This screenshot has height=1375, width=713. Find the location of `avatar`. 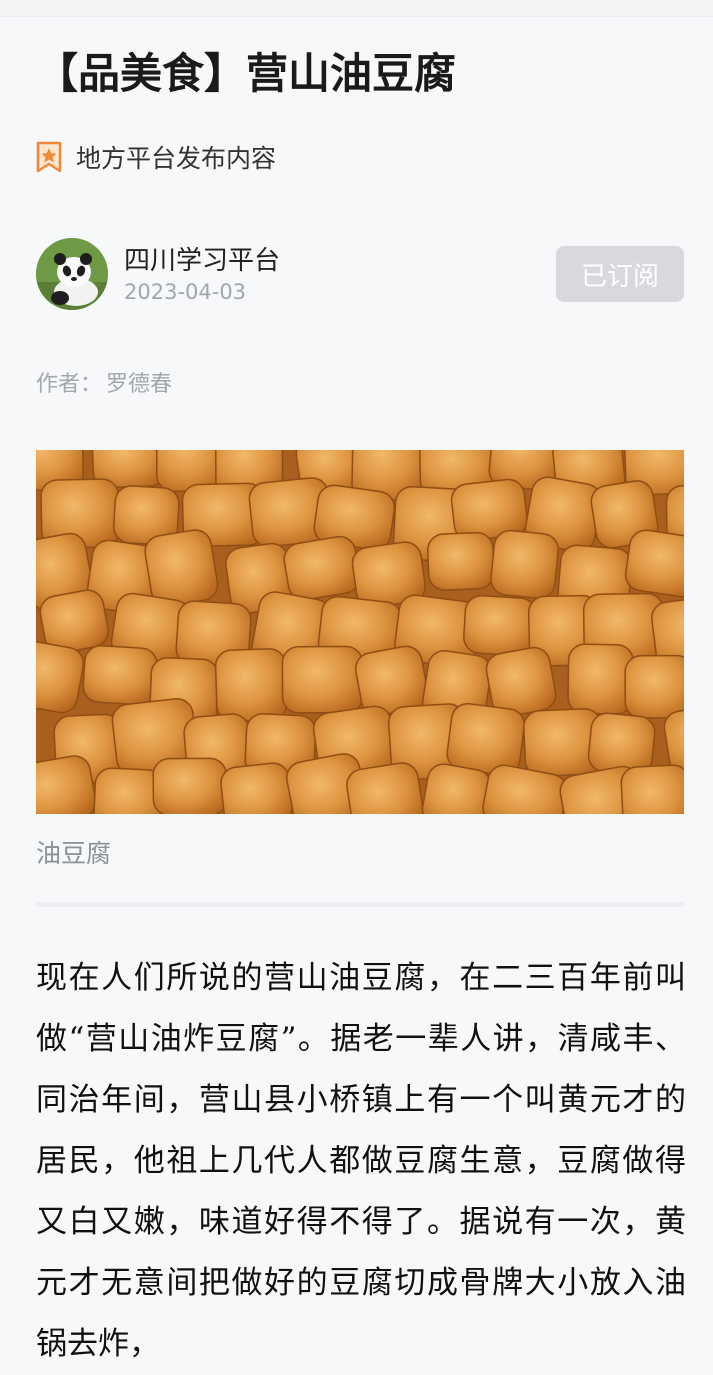

avatar is located at coordinates (72, 274).